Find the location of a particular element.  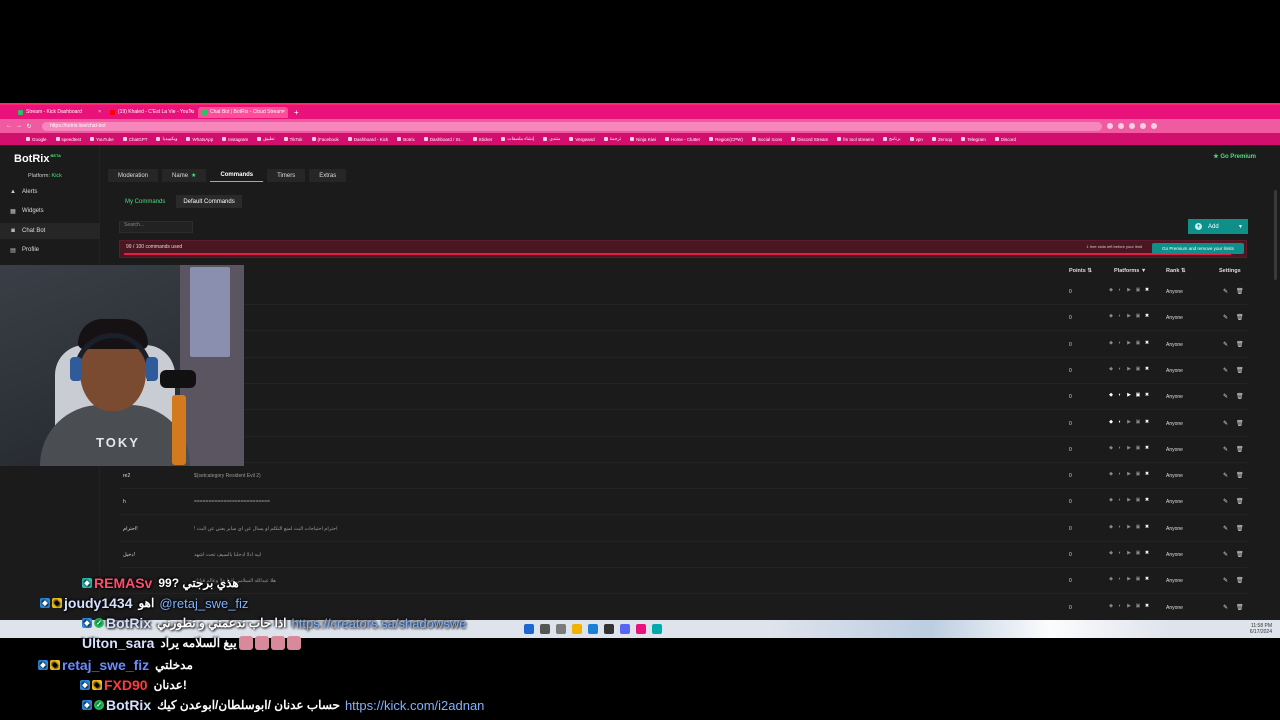

bookmark-item: منتدى is located at coordinates (551, 139).